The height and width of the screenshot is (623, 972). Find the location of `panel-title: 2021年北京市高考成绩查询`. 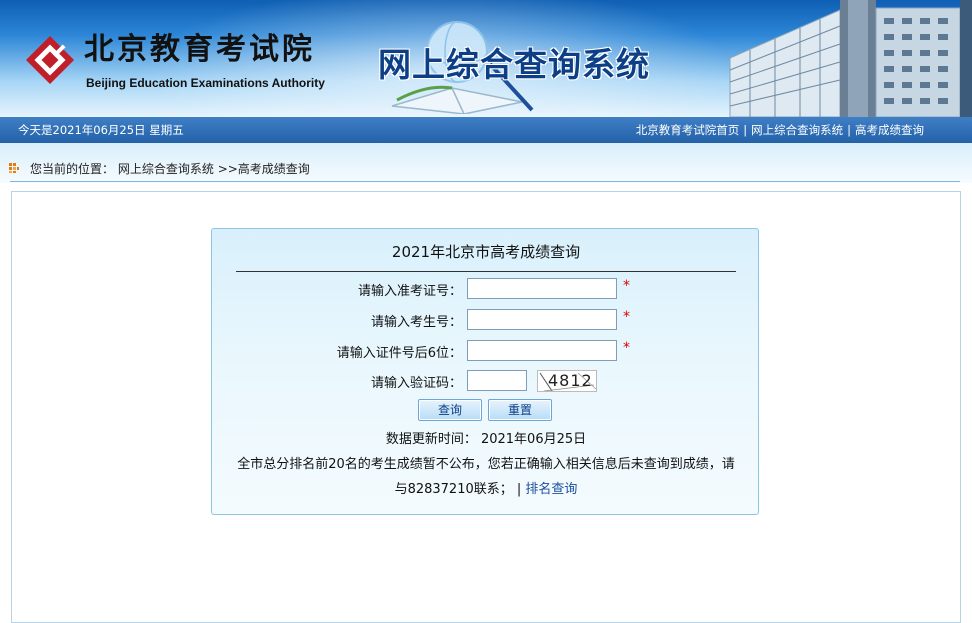

panel-title: 2021年北京市高考成绩查询 is located at coordinates (486, 252).